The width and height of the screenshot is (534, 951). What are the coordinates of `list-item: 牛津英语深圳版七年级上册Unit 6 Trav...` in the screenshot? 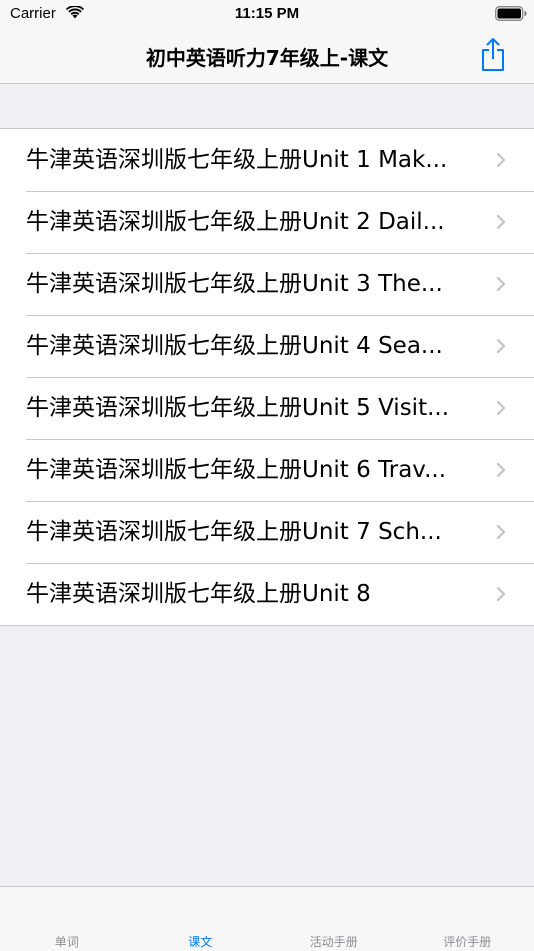 It's located at (267, 470).